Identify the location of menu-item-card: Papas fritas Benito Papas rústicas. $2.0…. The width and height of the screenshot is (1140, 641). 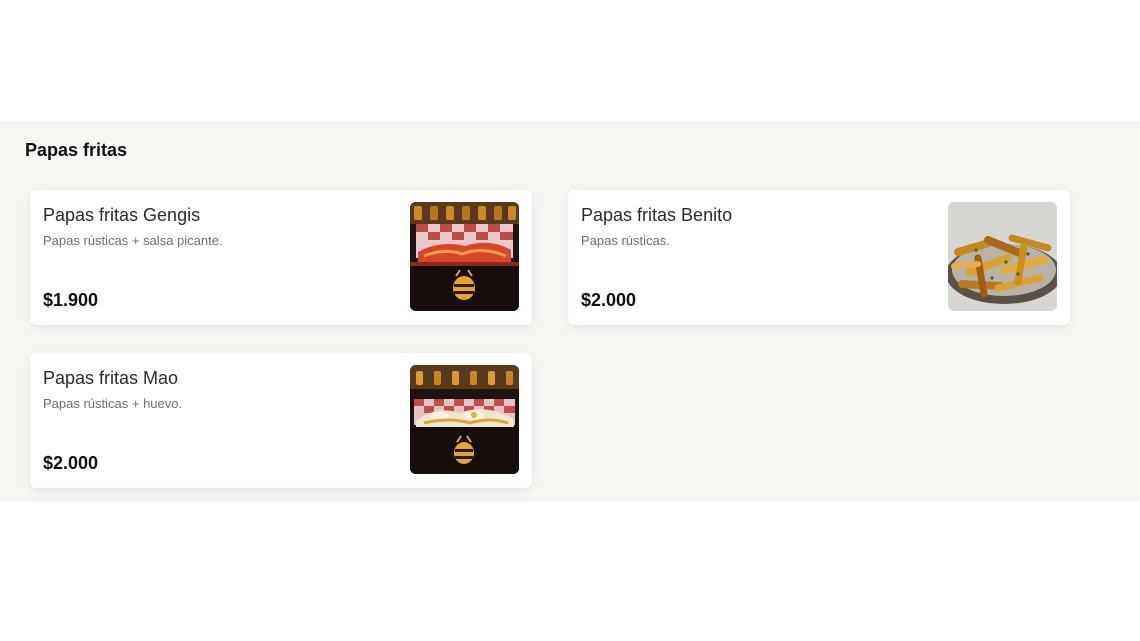
(819, 257).